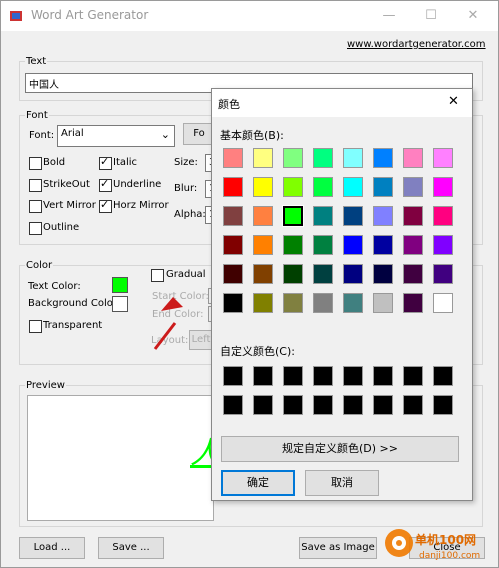 Image resolution: width=499 pixels, height=568 pixels. I want to click on watermark-site: 单机100网, so click(446, 540).